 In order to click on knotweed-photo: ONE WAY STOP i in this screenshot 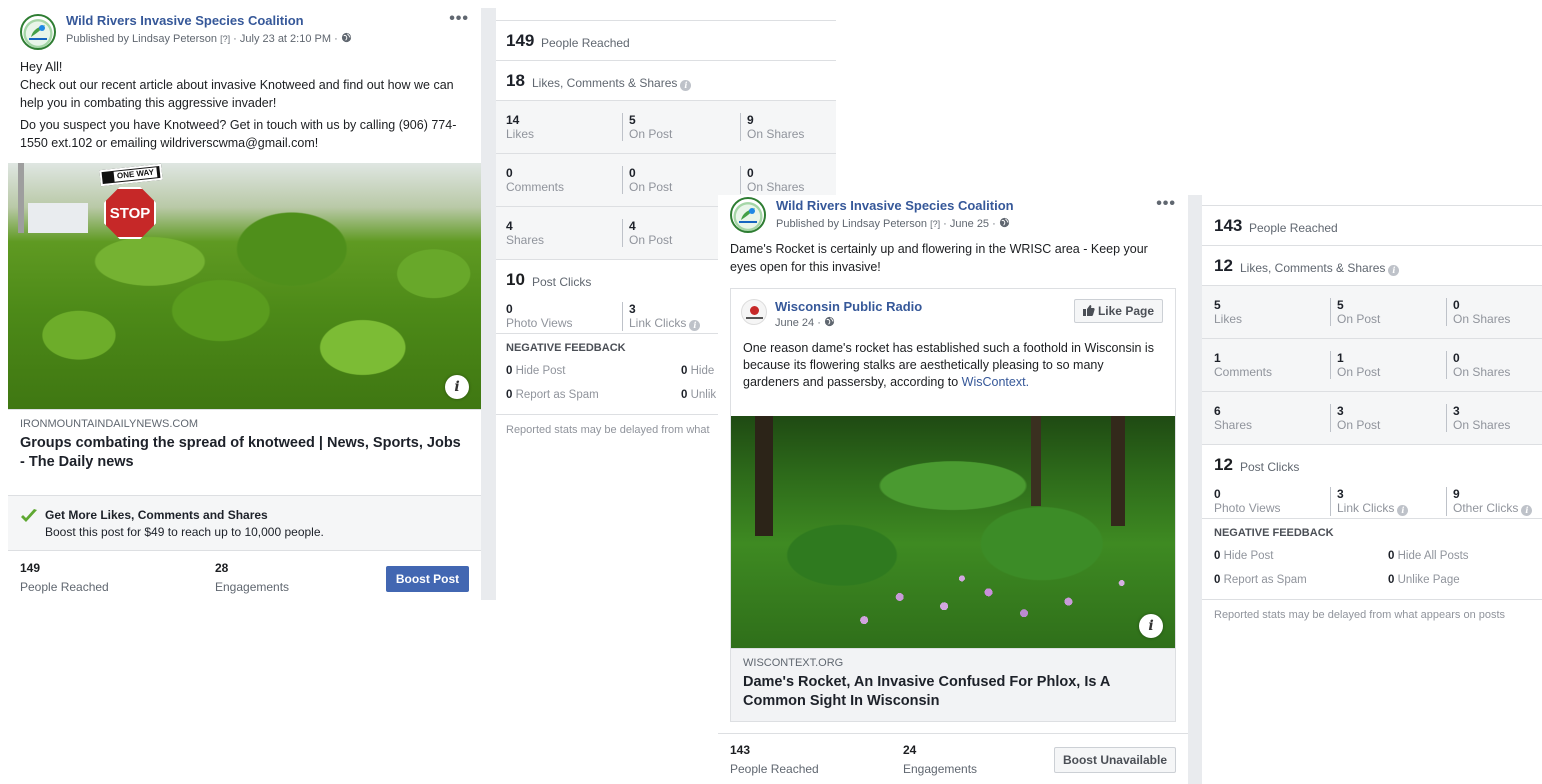, I will do `click(244, 286)`.